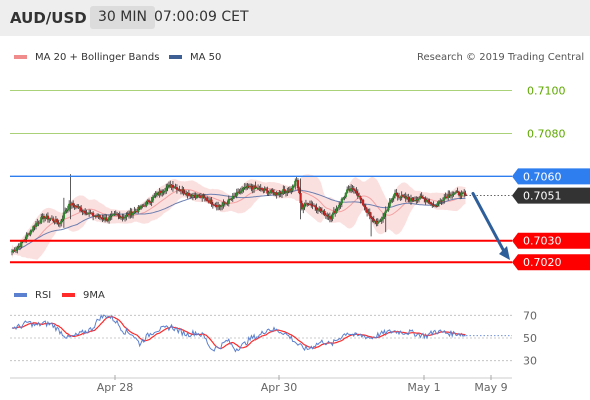 The width and height of the screenshot is (590, 400). What do you see at coordinates (238, 332) in the screenshot?
I see `rsi-9ma-line` at bounding box center [238, 332].